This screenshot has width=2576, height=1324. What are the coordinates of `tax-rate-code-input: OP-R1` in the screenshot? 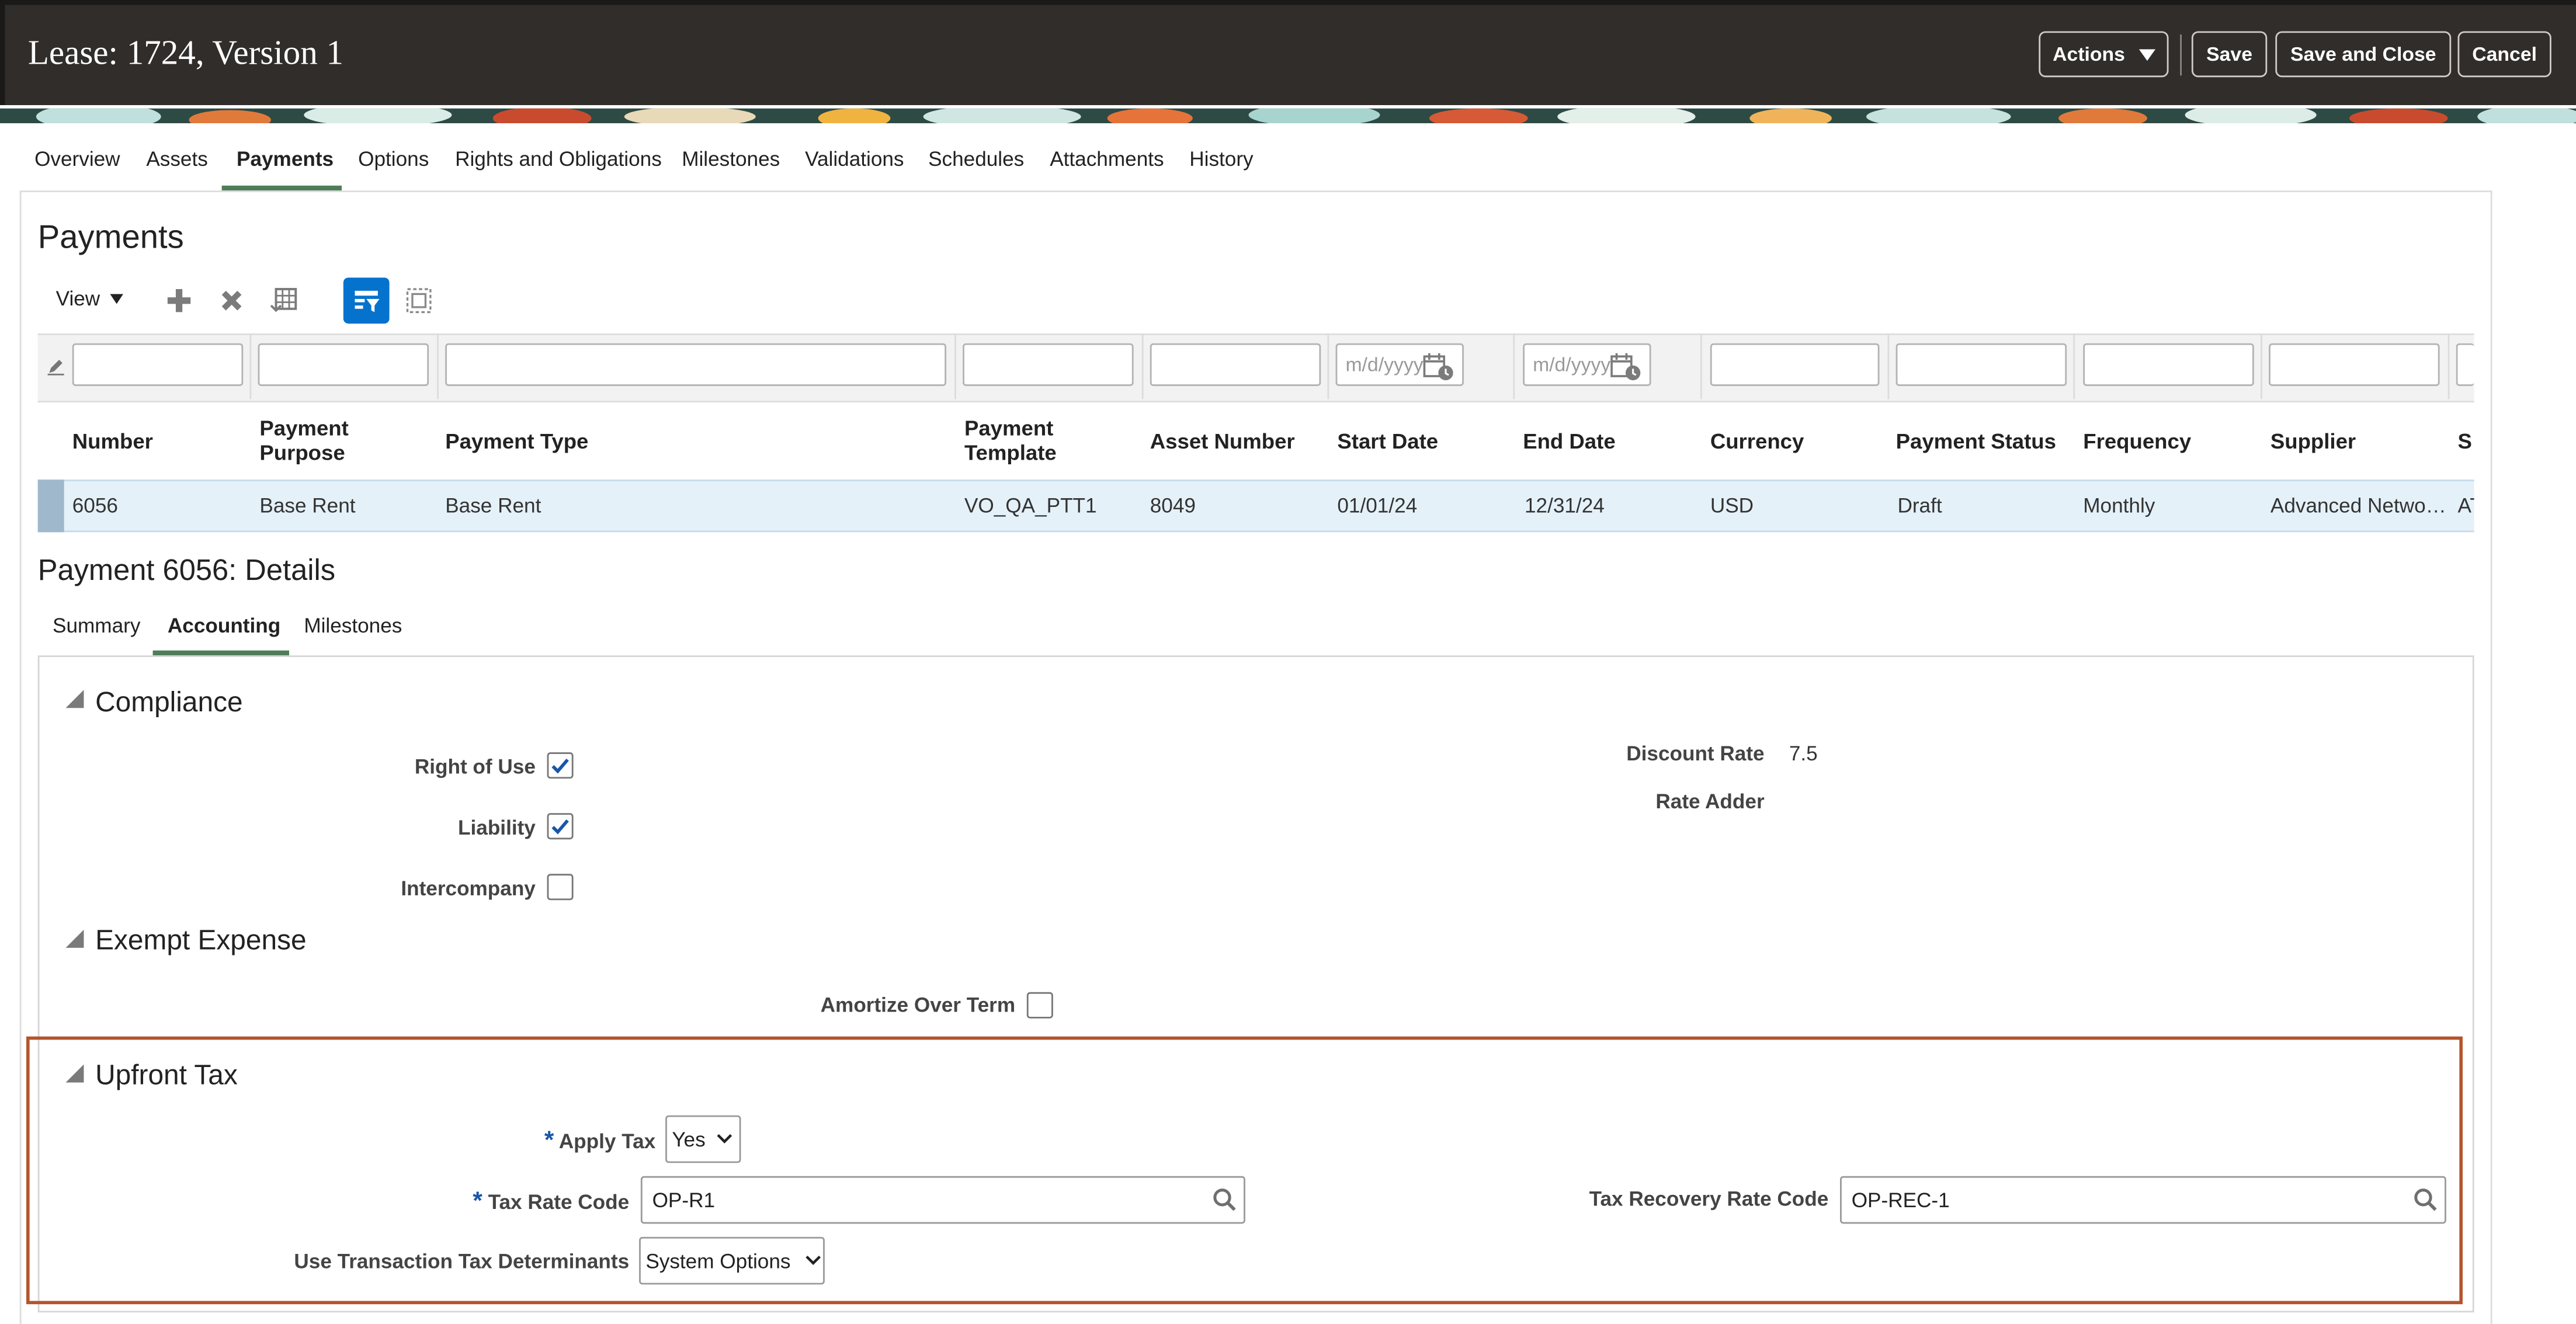 It's located at (942, 1200).